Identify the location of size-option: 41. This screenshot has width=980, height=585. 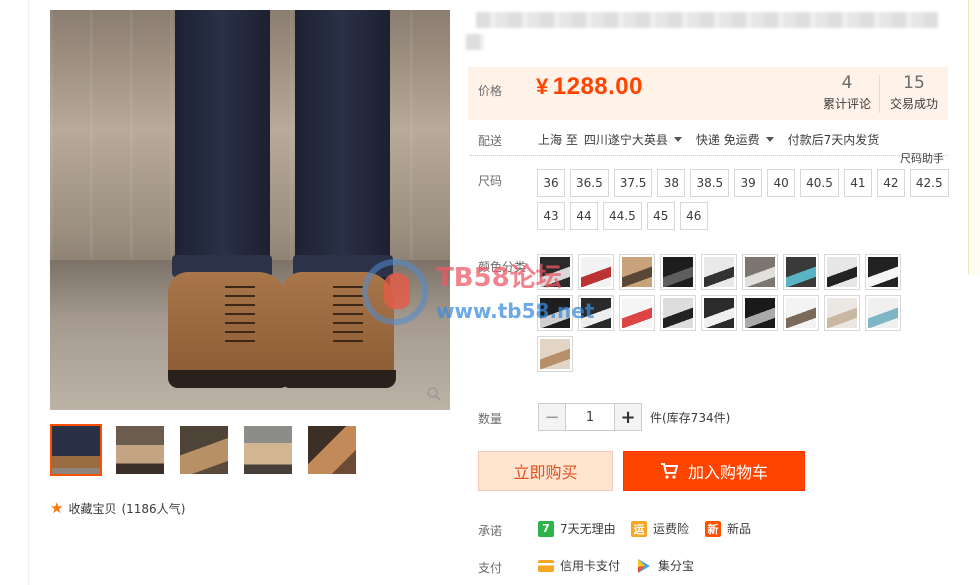
(857, 183).